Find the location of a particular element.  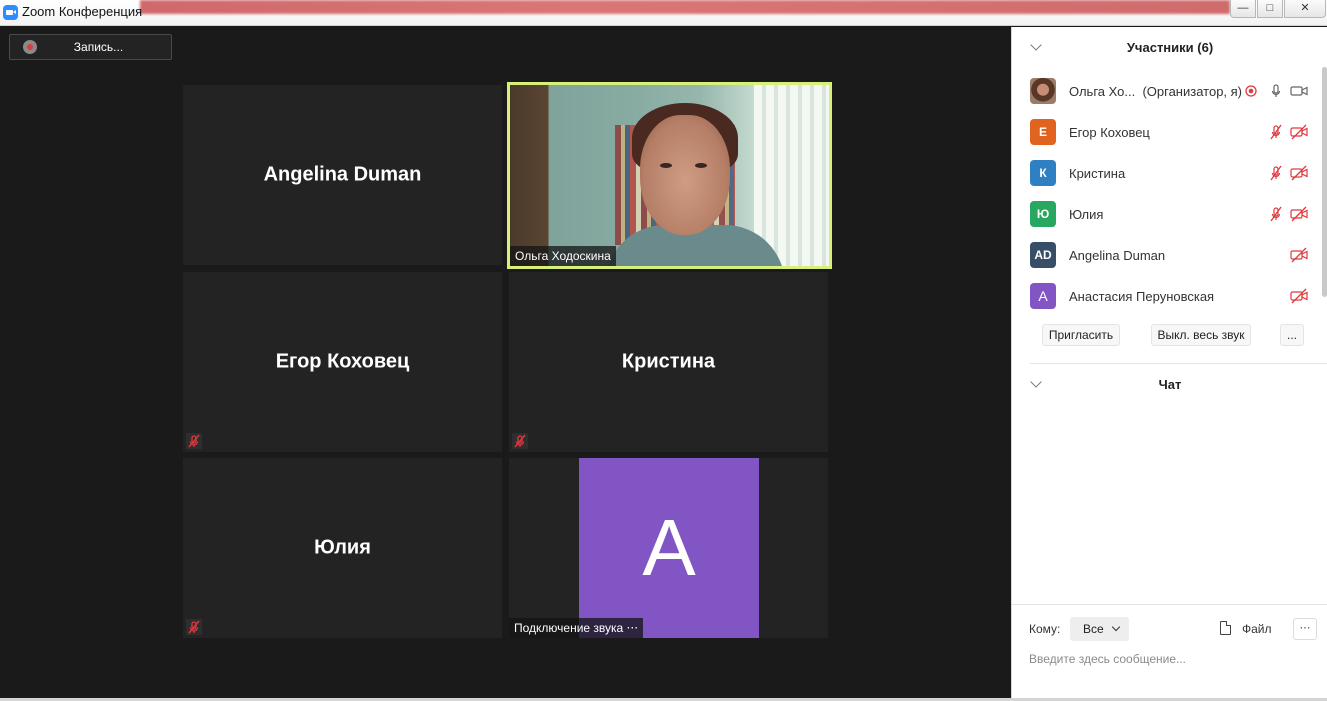

video-tile-angelina: Angelina Duman is located at coordinates (342, 175).